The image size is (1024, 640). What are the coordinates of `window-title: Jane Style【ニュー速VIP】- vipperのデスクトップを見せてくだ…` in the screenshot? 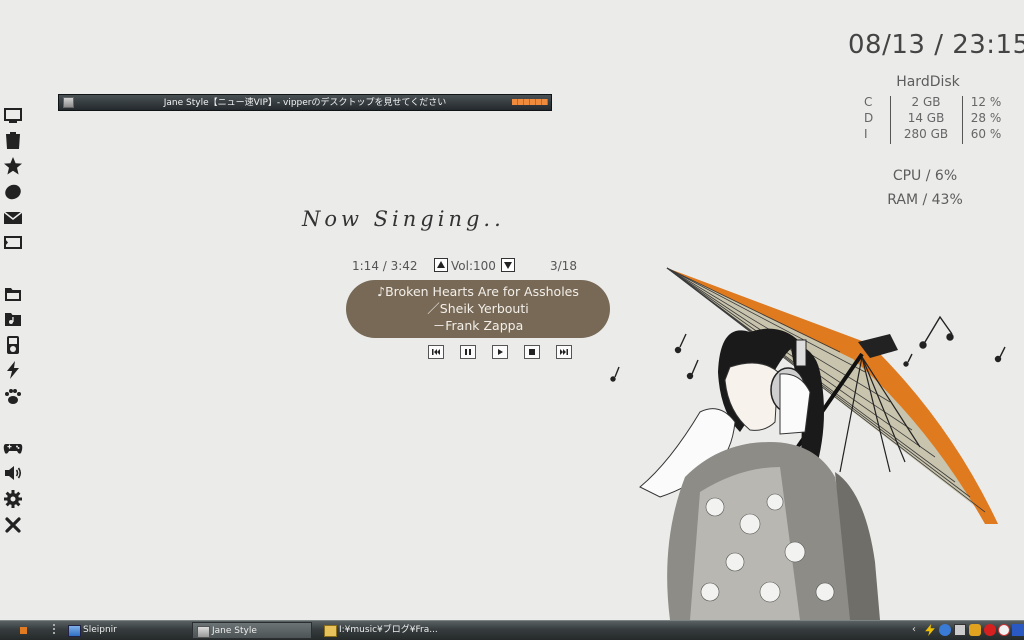 It's located at (305, 103).